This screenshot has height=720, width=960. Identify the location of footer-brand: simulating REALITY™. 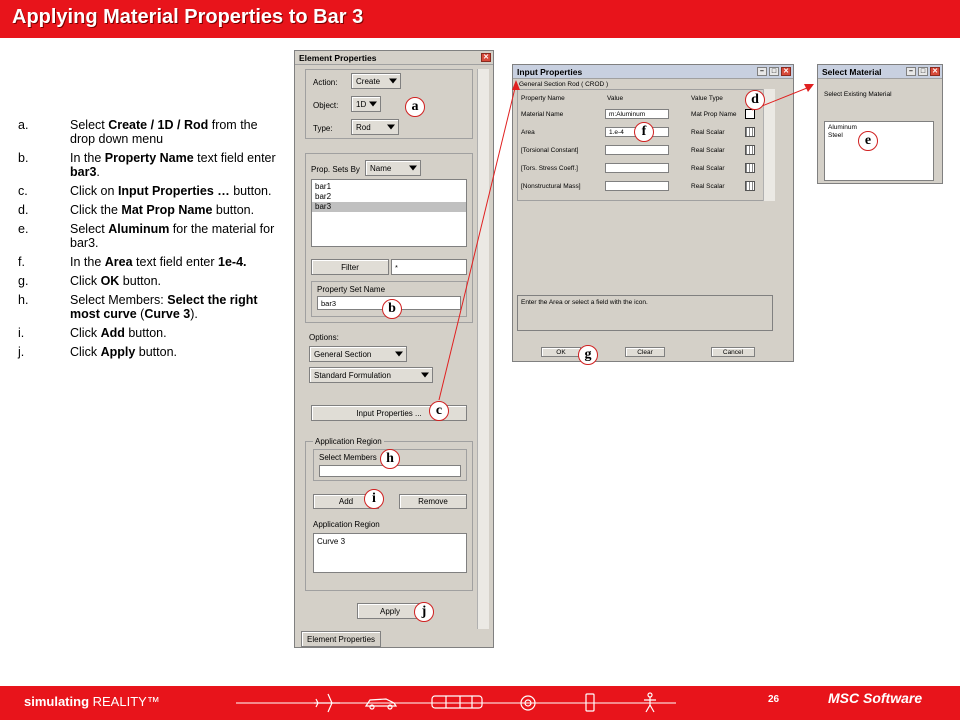
(92, 701).